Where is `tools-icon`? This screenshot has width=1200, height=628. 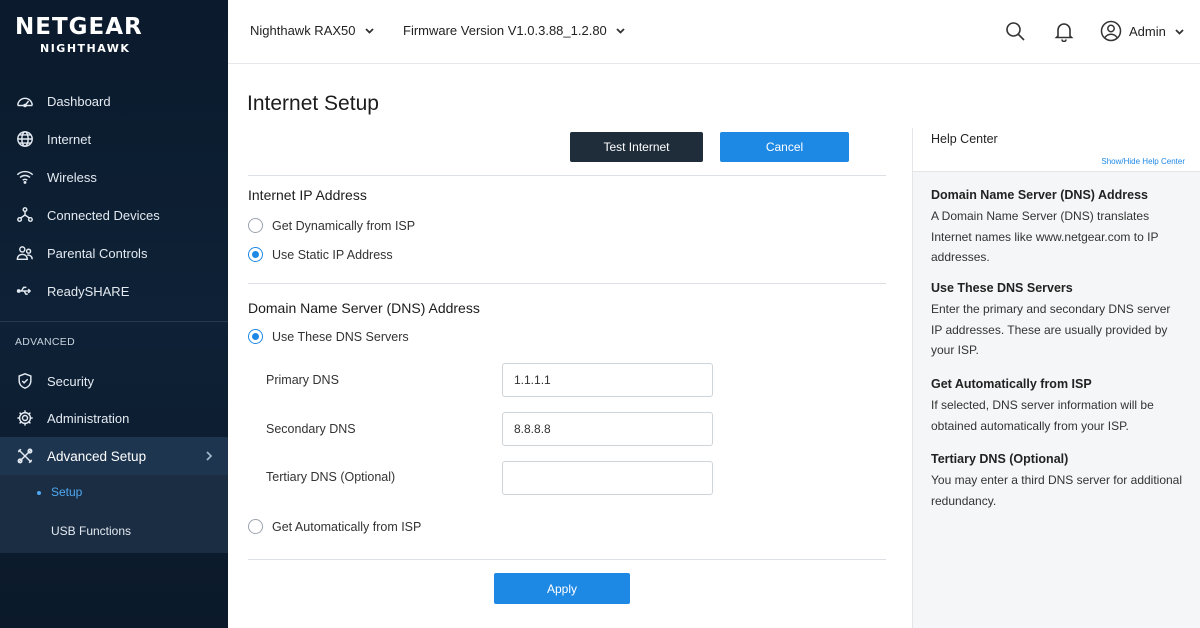
tools-icon is located at coordinates (25, 456).